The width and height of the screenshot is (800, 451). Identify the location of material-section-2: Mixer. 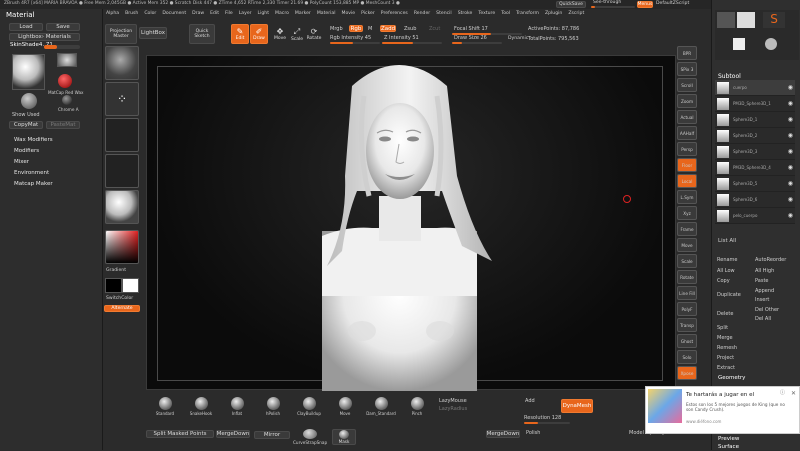
(56, 162).